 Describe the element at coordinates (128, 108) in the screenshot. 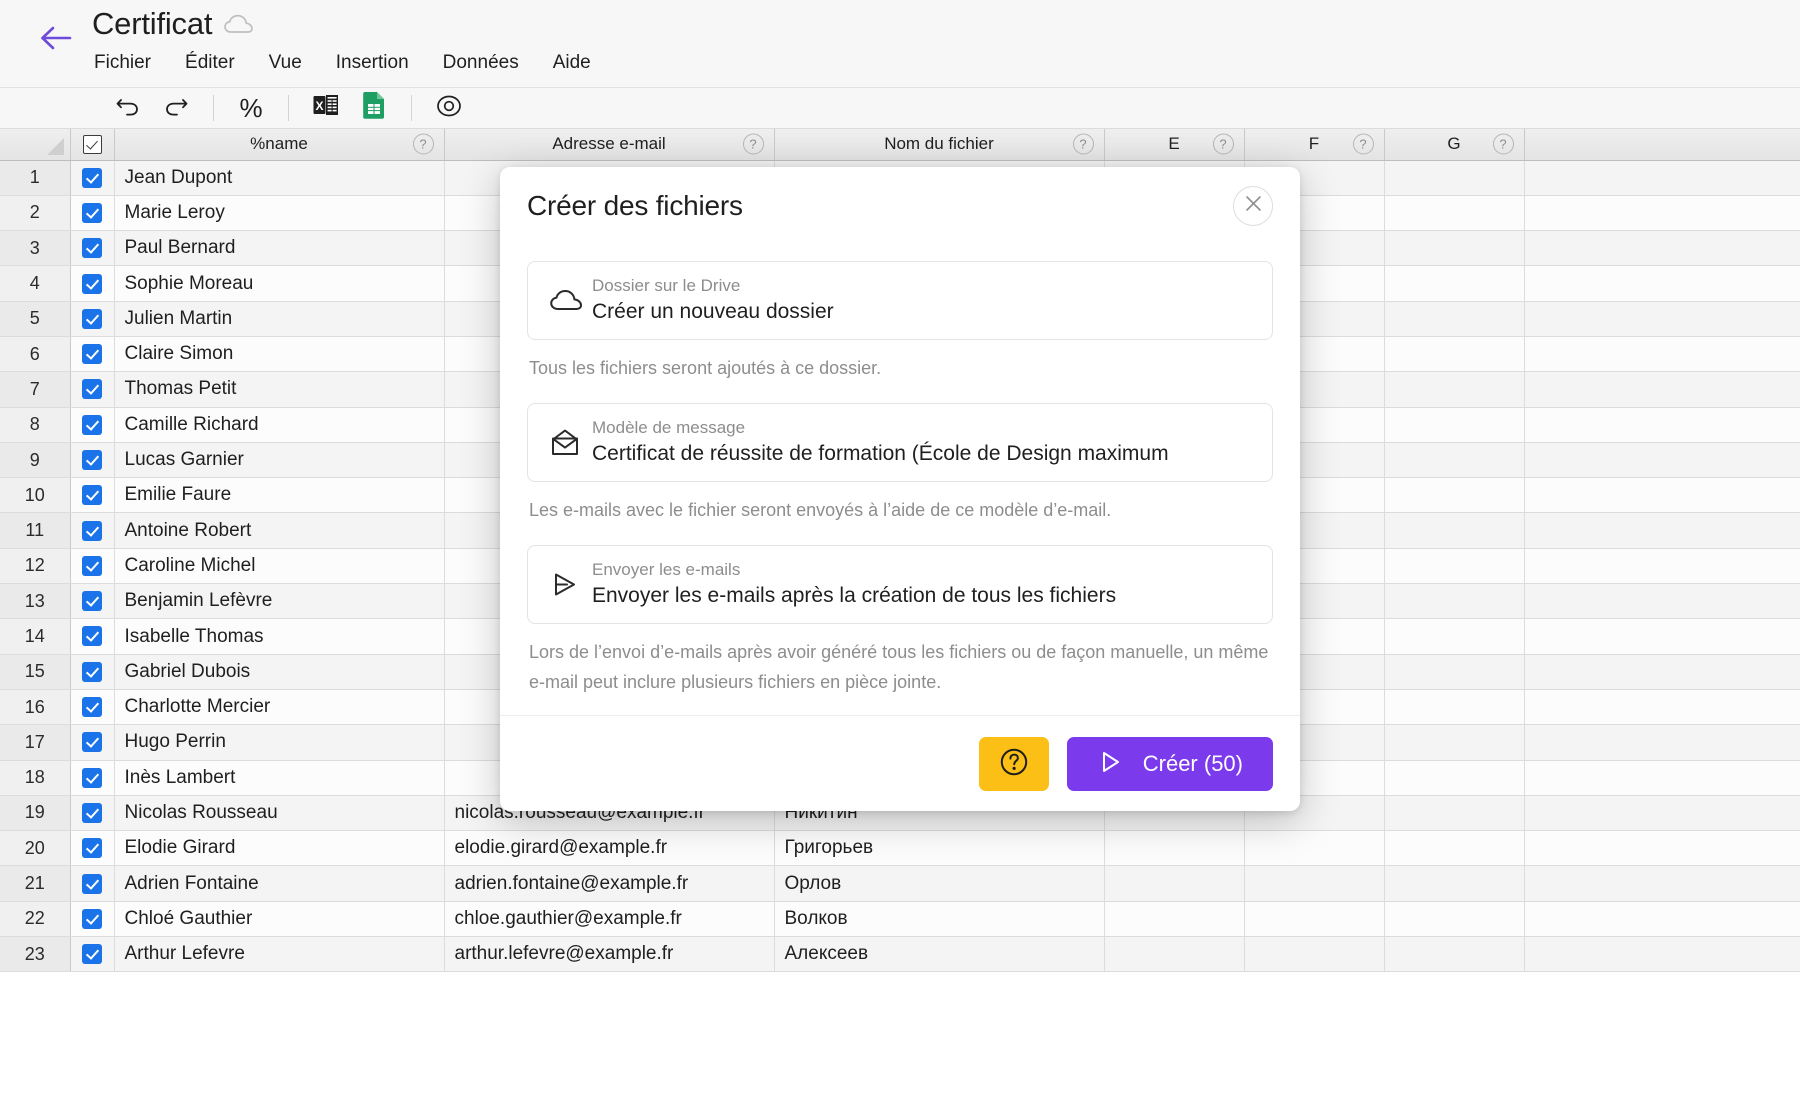

I see `undo-button` at that location.